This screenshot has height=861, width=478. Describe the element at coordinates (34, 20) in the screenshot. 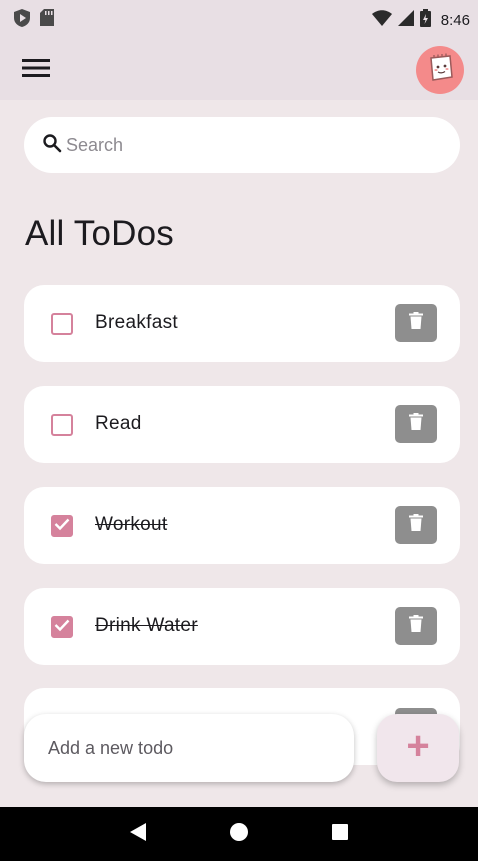

I see `status-left` at that location.